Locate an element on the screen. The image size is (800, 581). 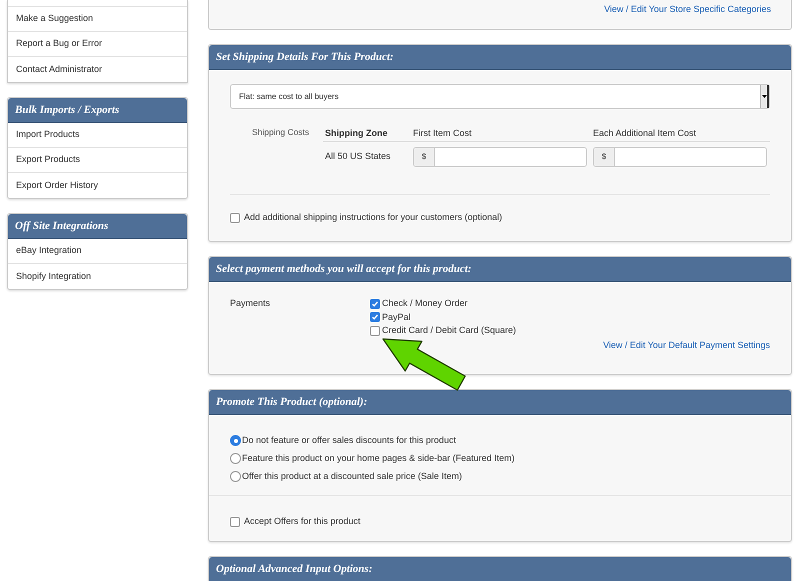
panel-header: Optional Advanced Input Options: is located at coordinates (500, 569).